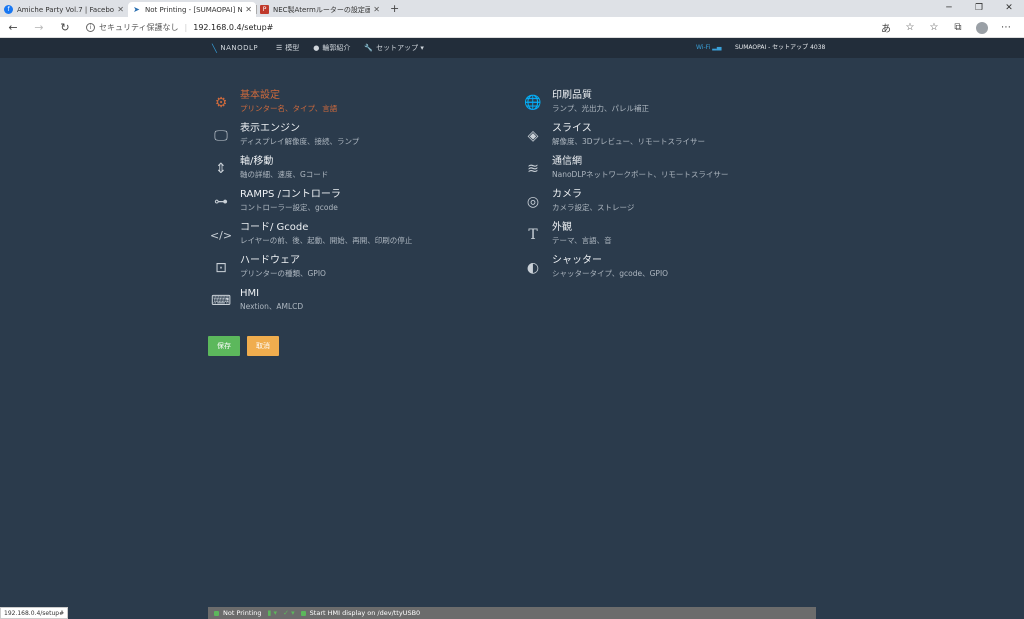  I want to click on tab-title: Amiche Party Vol.7 | Facebook, so click(66, 9).